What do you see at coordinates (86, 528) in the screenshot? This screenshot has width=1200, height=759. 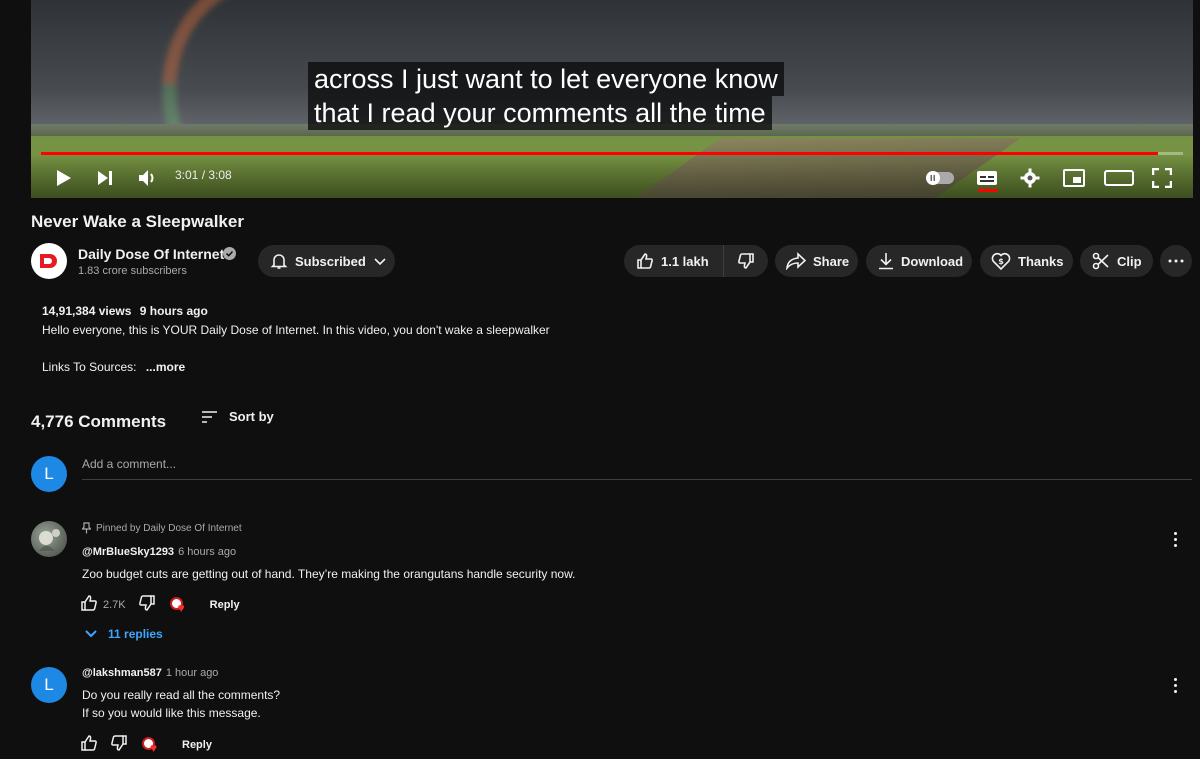 I see `pin-icon` at bounding box center [86, 528].